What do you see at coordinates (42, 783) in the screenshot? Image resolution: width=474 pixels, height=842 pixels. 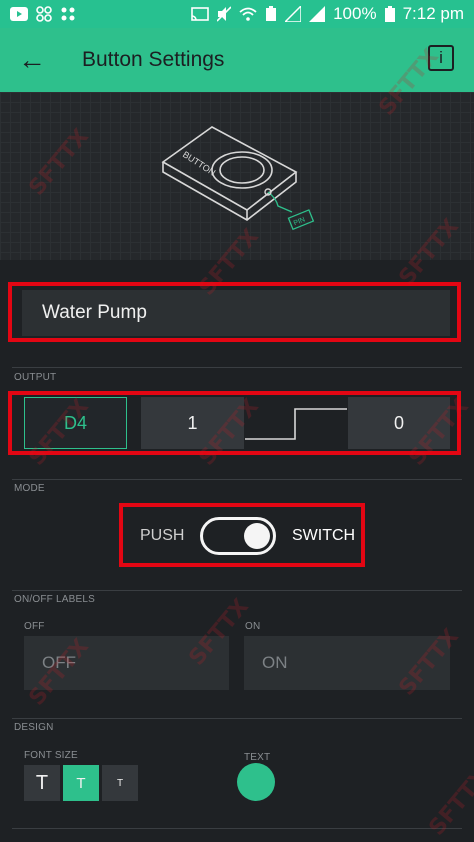 I see `font-size-large-button: T` at bounding box center [42, 783].